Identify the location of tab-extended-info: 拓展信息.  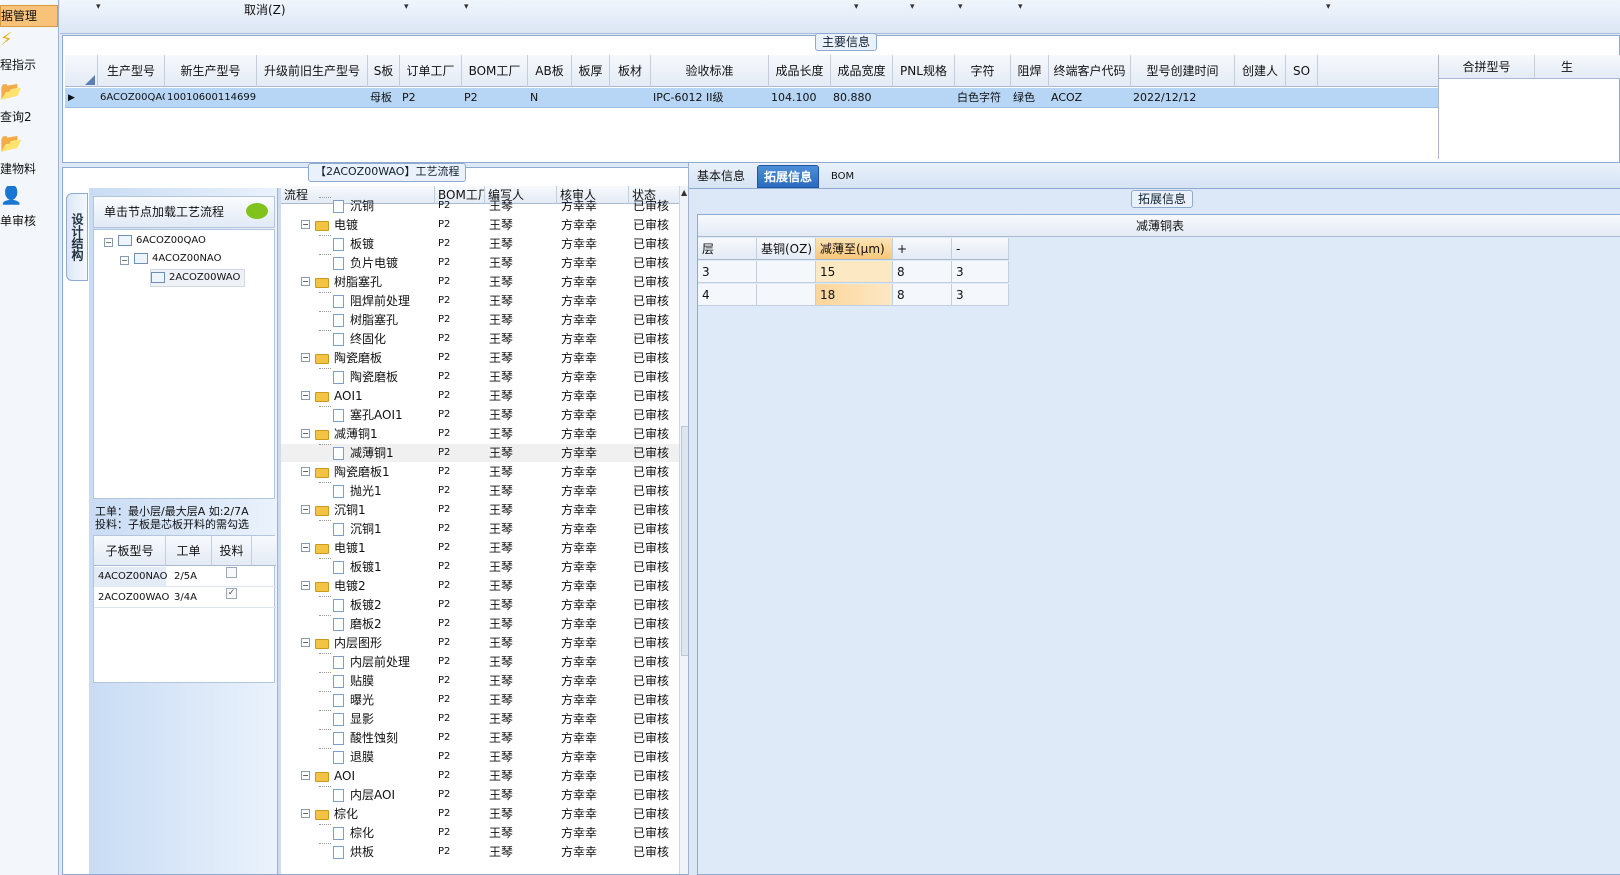
(788, 176).